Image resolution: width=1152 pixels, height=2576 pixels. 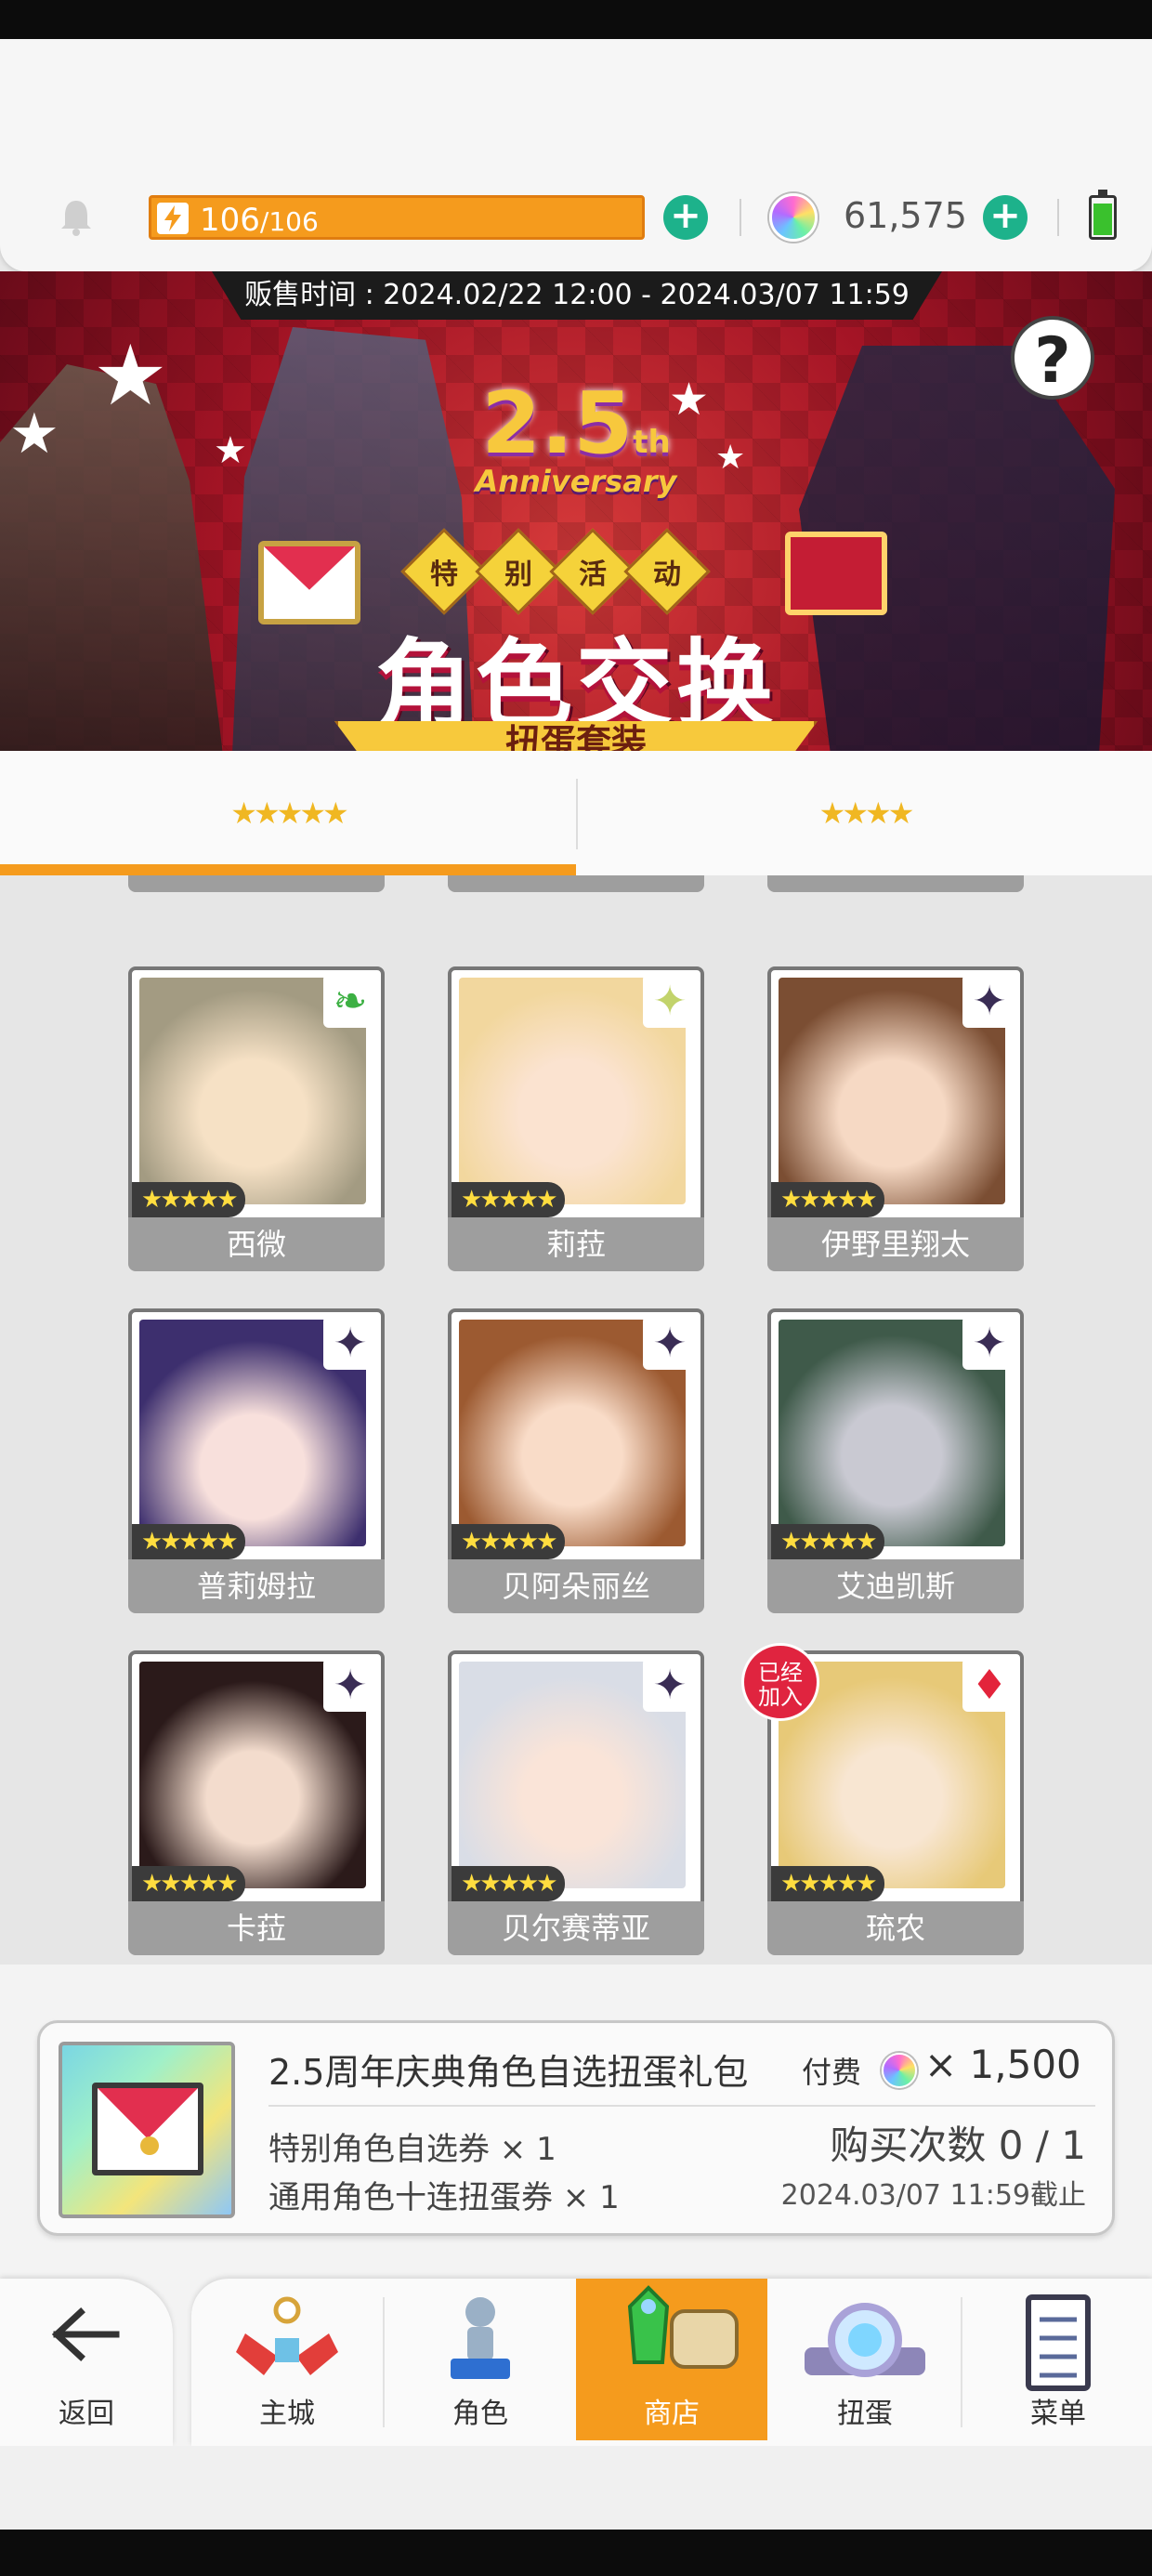 I want to click on ticket-icon, so click(x=836, y=573).